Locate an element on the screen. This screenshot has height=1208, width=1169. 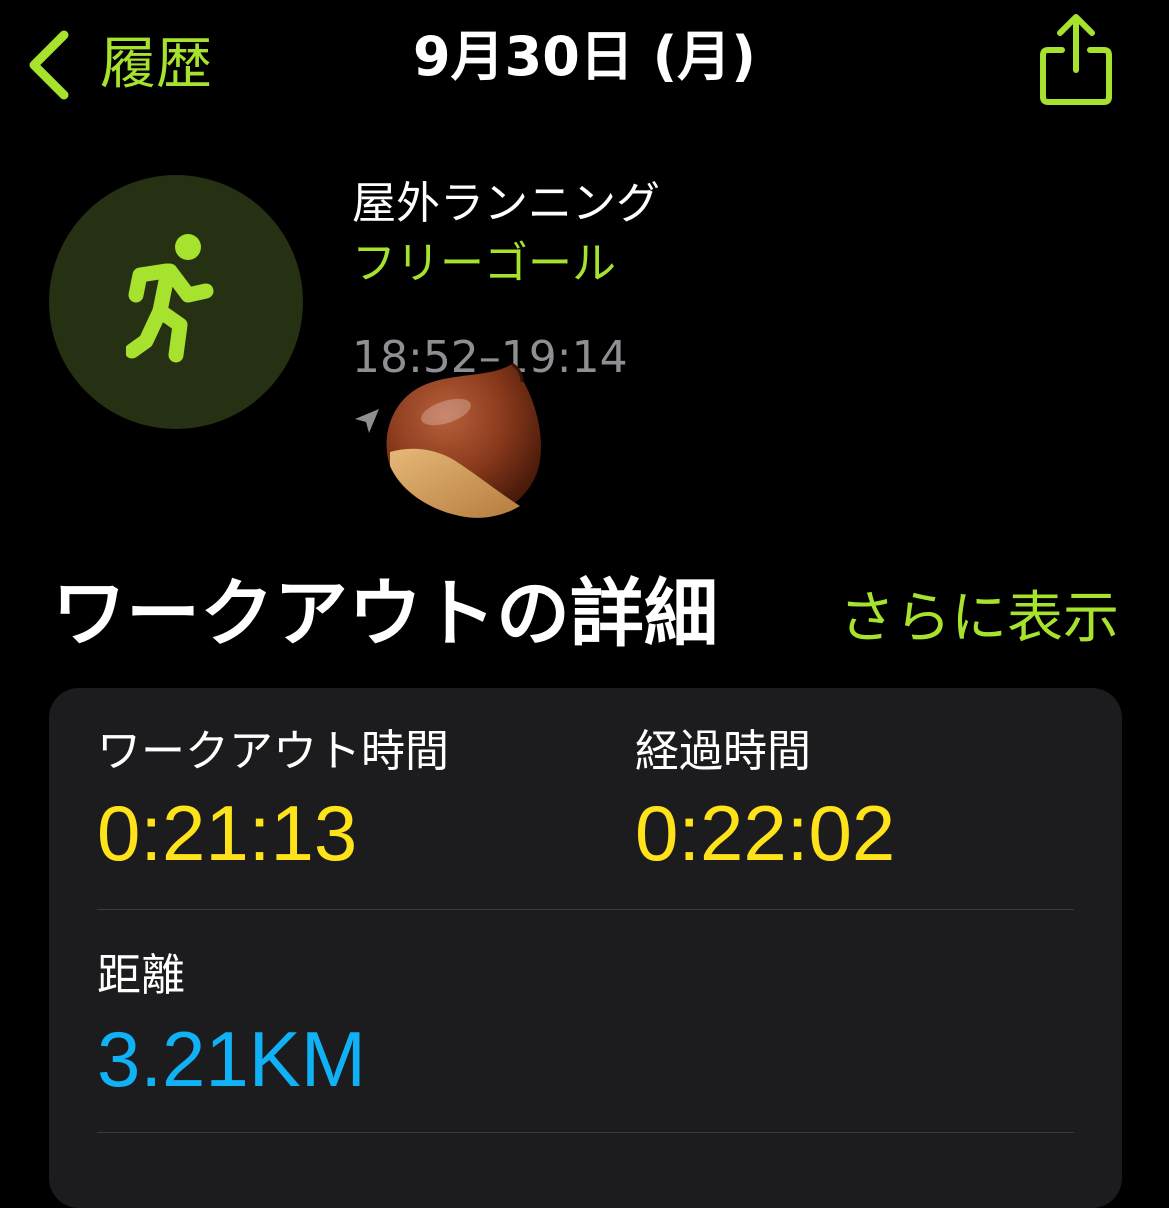
distance-label: 距離 is located at coordinates (141, 975).